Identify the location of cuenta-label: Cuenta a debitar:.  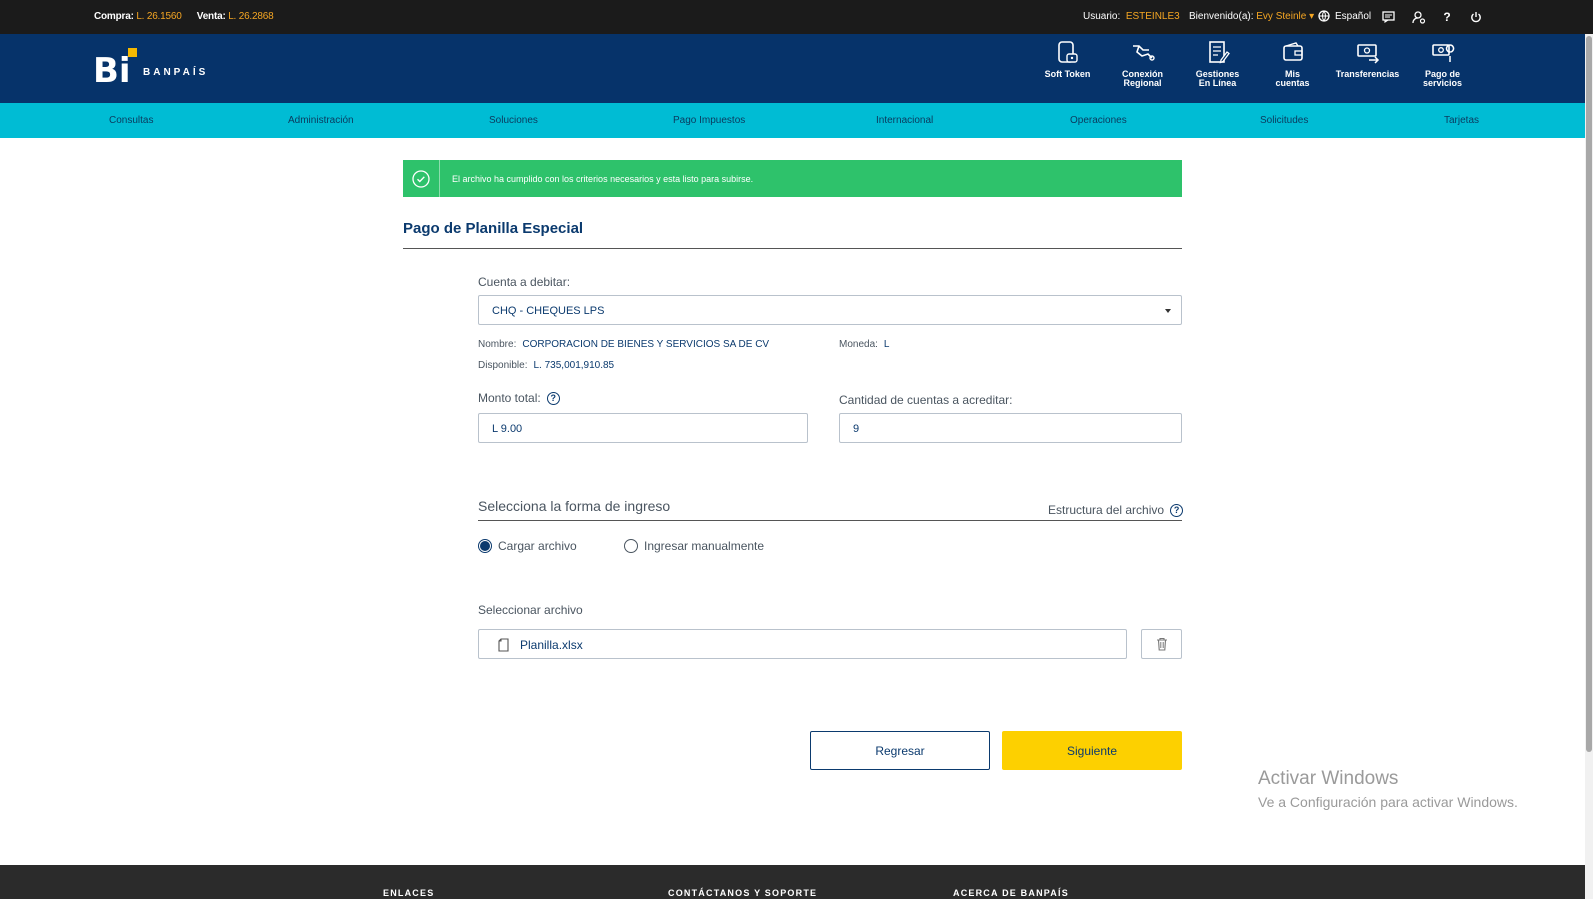
(524, 282).